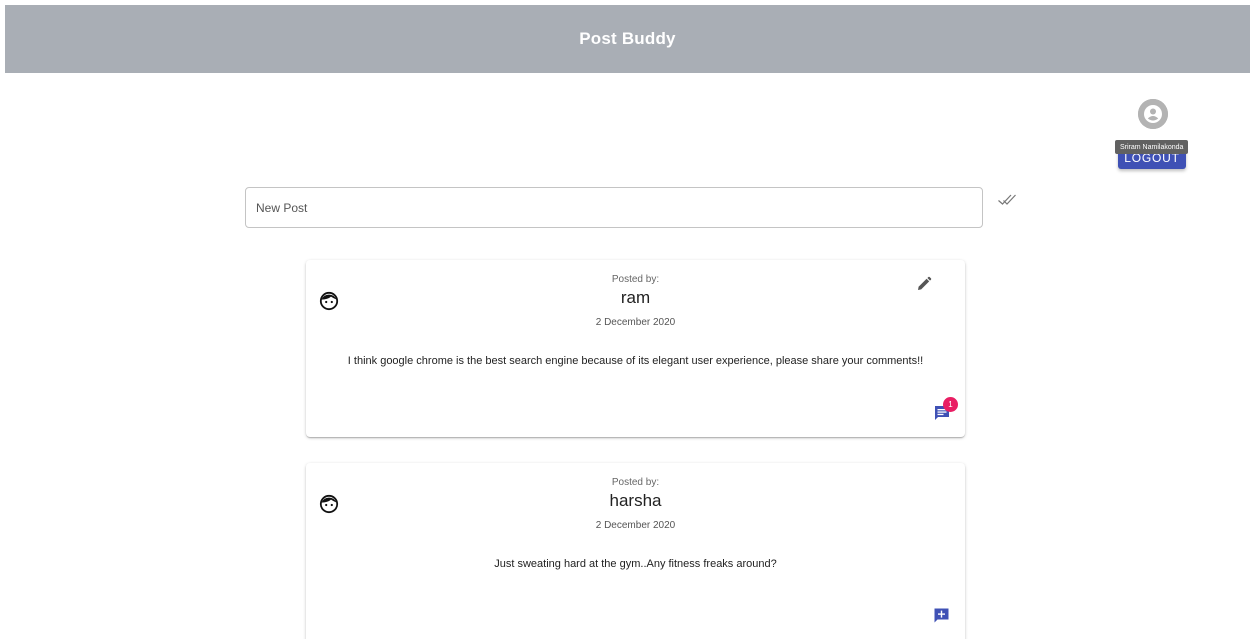 Image resolution: width=1250 pixels, height=639 pixels. I want to click on app-title: Post Buddy, so click(627, 38).